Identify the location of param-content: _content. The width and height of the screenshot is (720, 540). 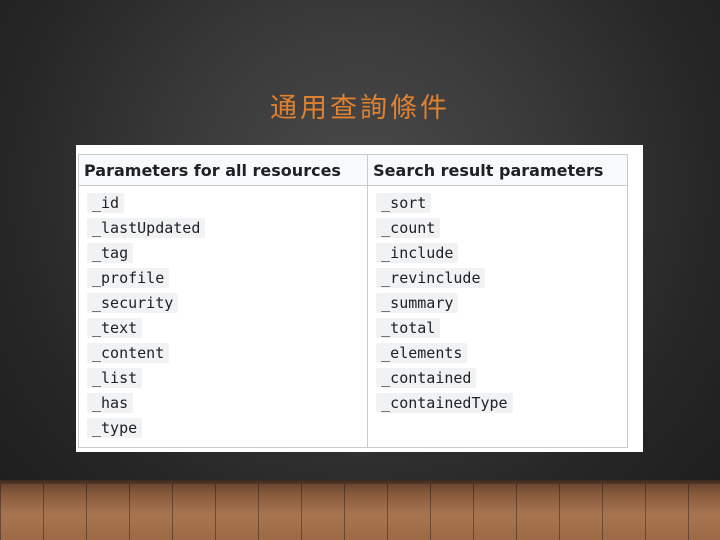
(128, 353).